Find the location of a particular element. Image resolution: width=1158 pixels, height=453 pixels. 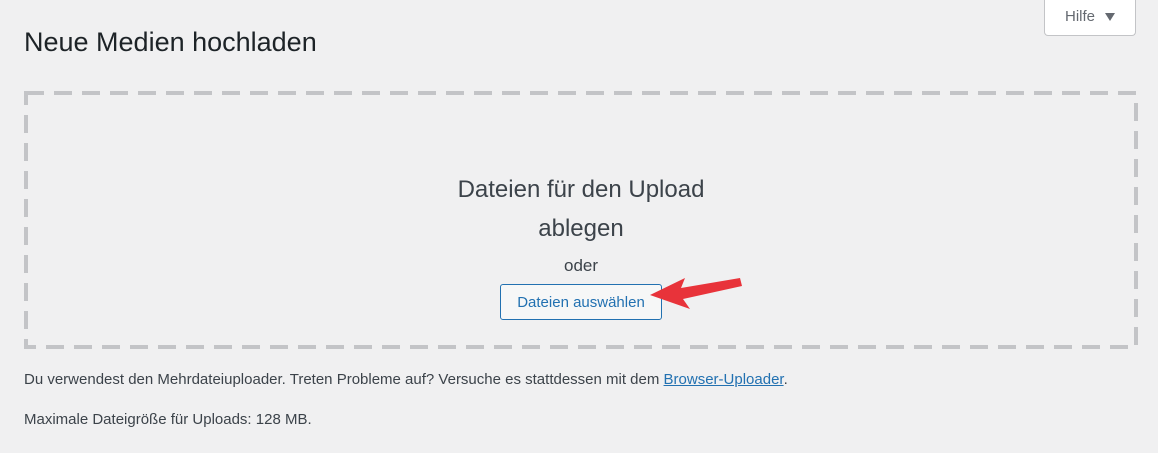

help-tab-label: Hilfe is located at coordinates (1079, 16).